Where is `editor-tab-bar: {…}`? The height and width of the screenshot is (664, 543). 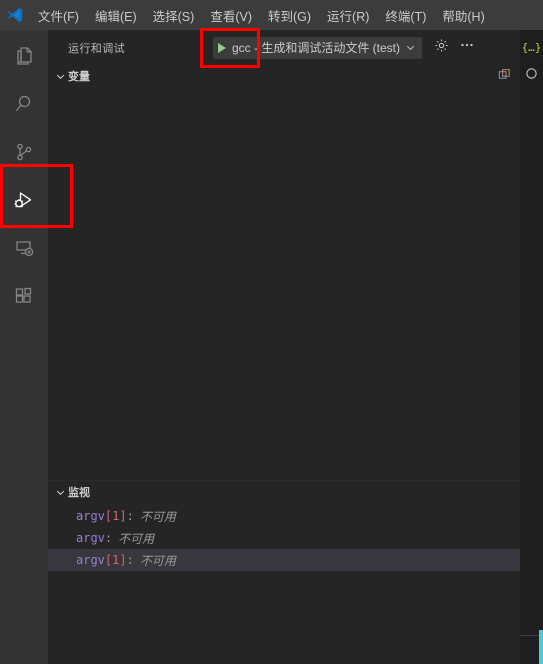
editor-tab-bar: {…} is located at coordinates (531, 47).